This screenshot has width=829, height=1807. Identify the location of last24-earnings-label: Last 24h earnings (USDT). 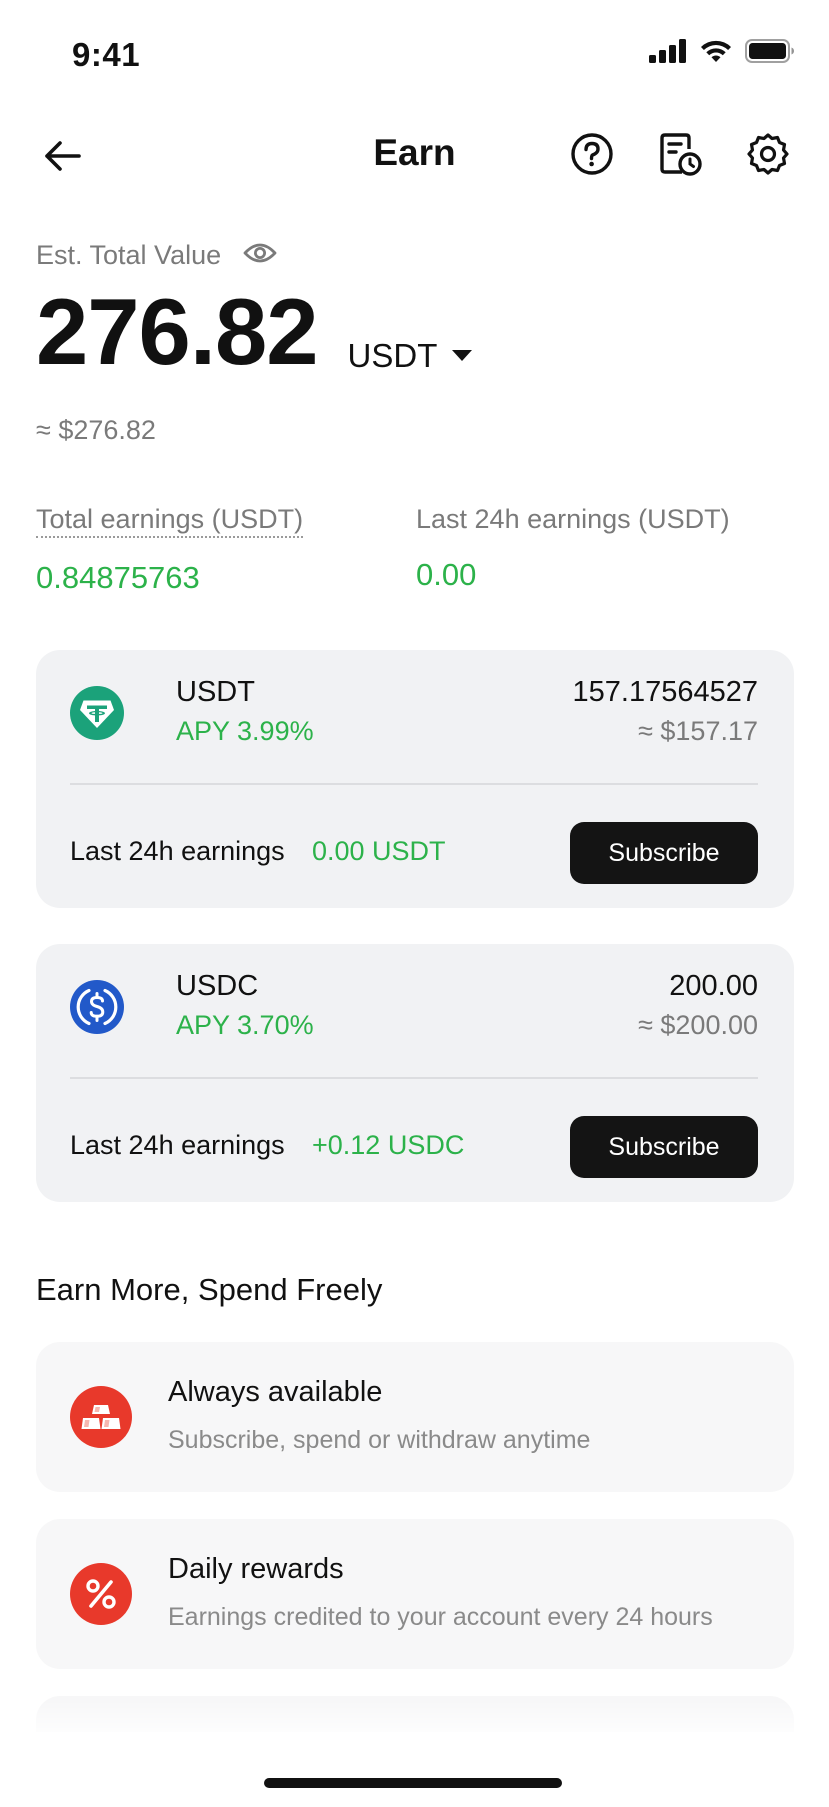
(573, 519).